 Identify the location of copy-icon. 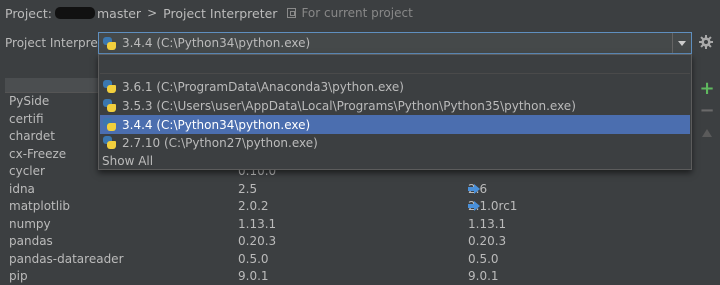
(292, 13).